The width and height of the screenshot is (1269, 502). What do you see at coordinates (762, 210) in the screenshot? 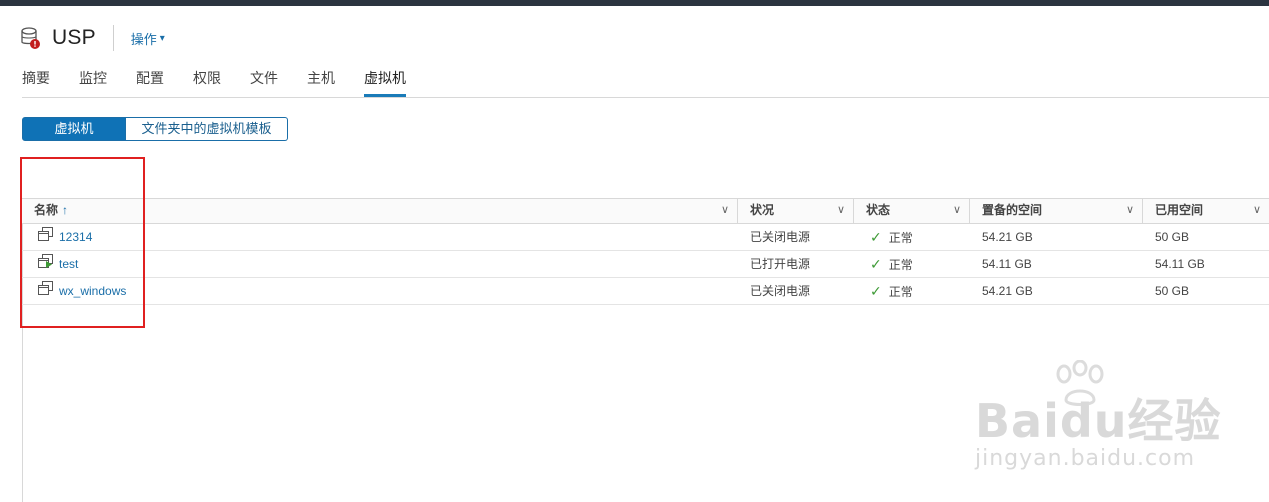
I see `column-state-label: 状况` at bounding box center [762, 210].